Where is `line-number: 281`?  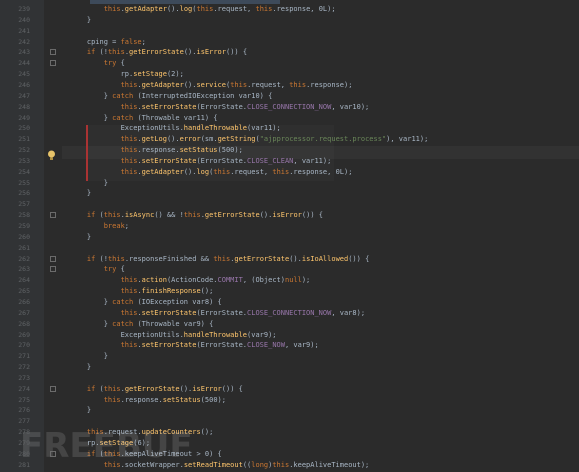
line-number: 281 is located at coordinates (24, 464).